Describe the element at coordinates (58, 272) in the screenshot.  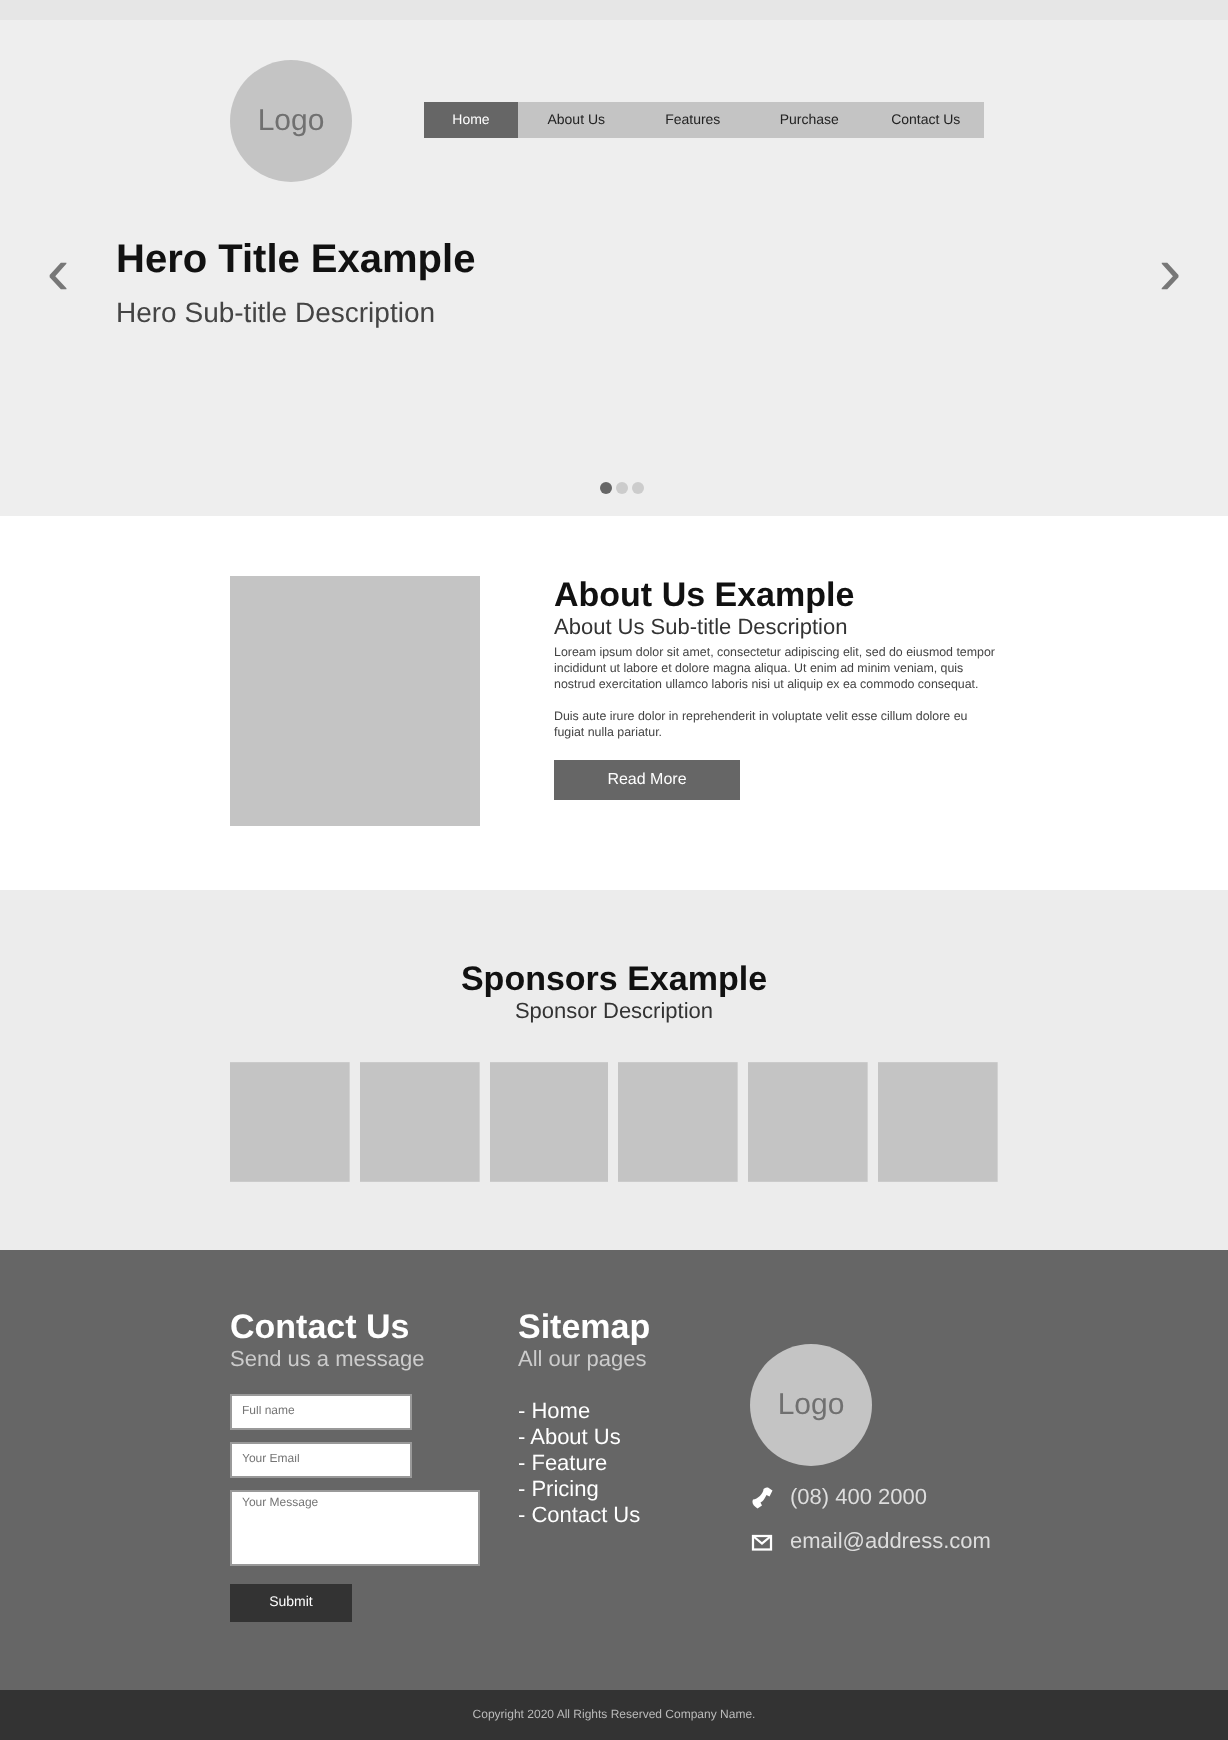
I see `previous-slide-button: ‹` at that location.